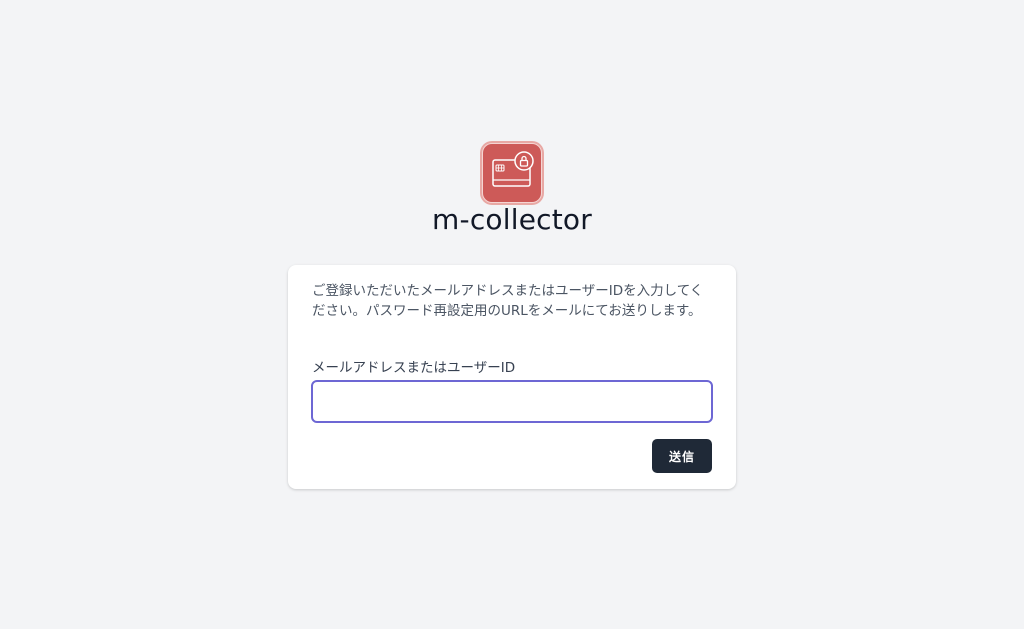 The image size is (1024, 629). What do you see at coordinates (682, 456) in the screenshot?
I see `submit-button: 送信` at bounding box center [682, 456].